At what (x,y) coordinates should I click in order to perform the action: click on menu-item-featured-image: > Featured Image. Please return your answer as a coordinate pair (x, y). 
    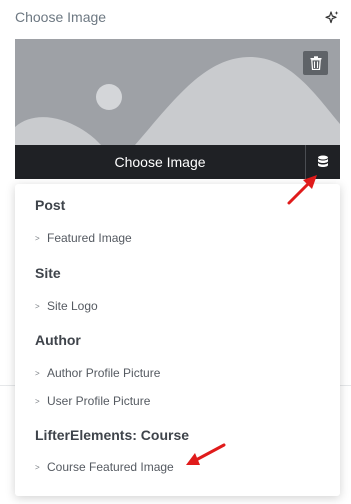
    Looking at the image, I should click on (83, 238).